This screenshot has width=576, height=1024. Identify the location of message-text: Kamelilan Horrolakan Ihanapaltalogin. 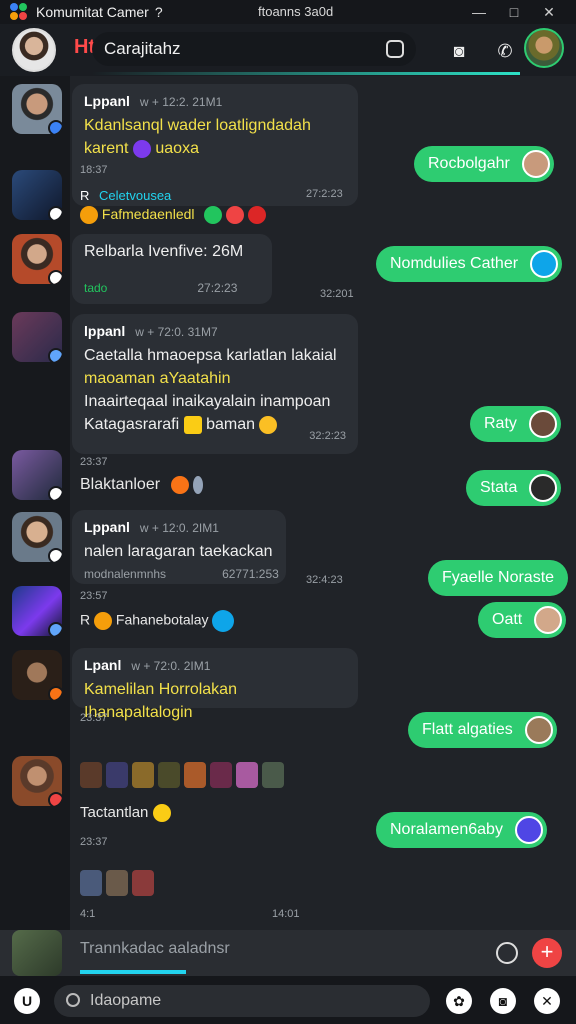
(160, 701).